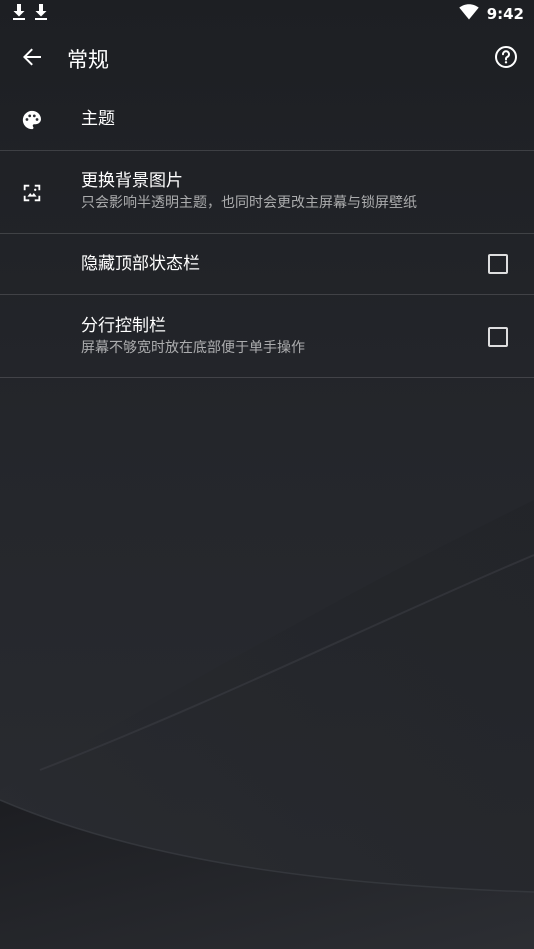  I want to click on status-bar: 9:42, so click(267, 14).